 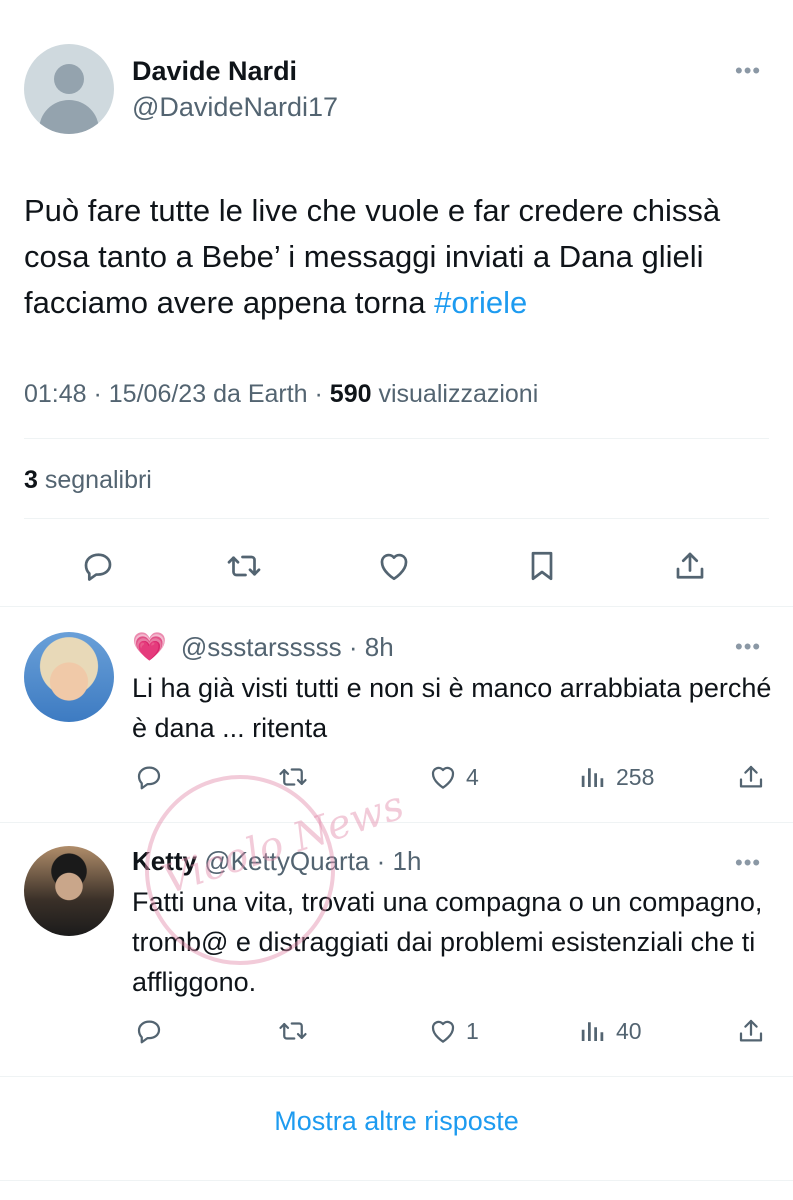 I want to click on author-name: Davide Nardi, so click(x=214, y=71).